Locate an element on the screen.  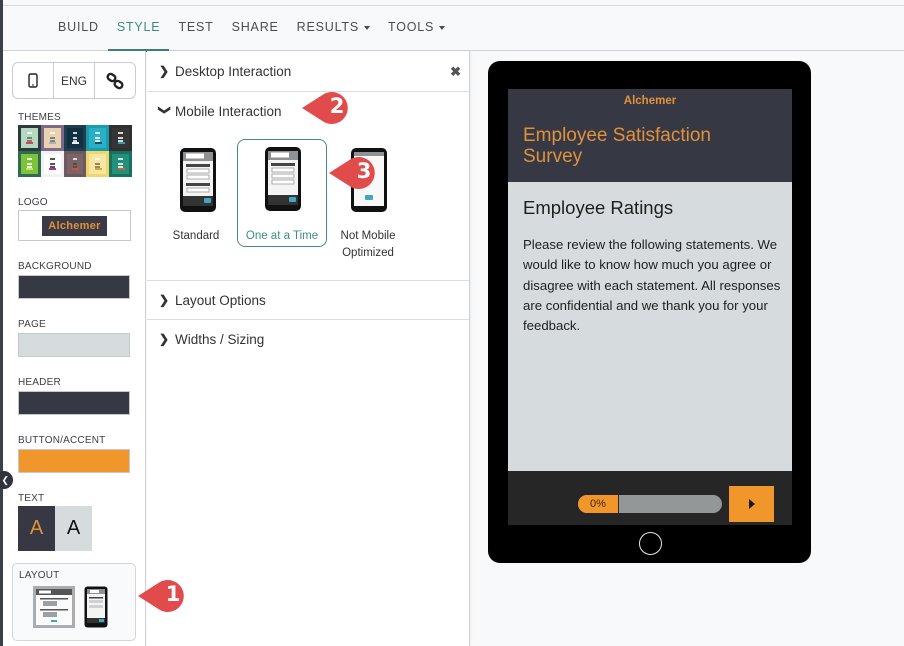
layout-options-section: ❯ Layout Options is located at coordinates (308, 300).